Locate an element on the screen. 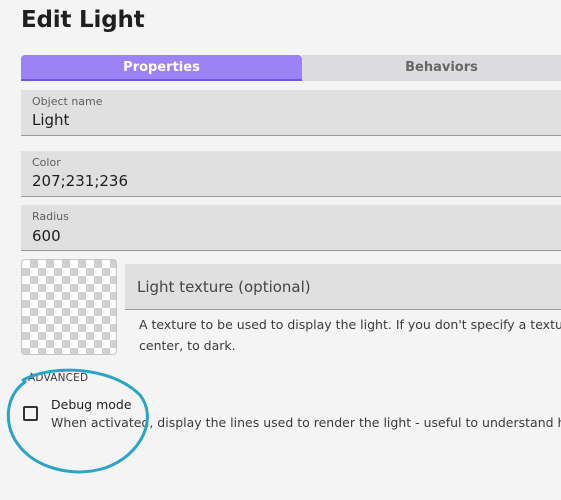 The width and height of the screenshot is (561, 500). color-field: Color 207;231;236 is located at coordinates (291, 174).